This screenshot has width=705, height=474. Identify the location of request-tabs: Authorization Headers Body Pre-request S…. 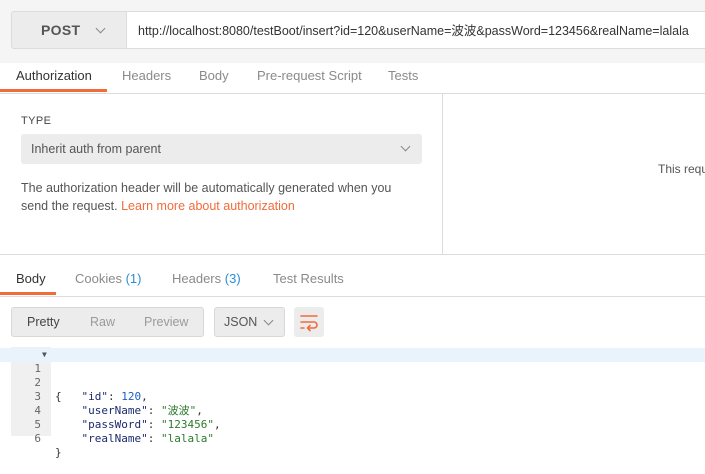
(352, 78).